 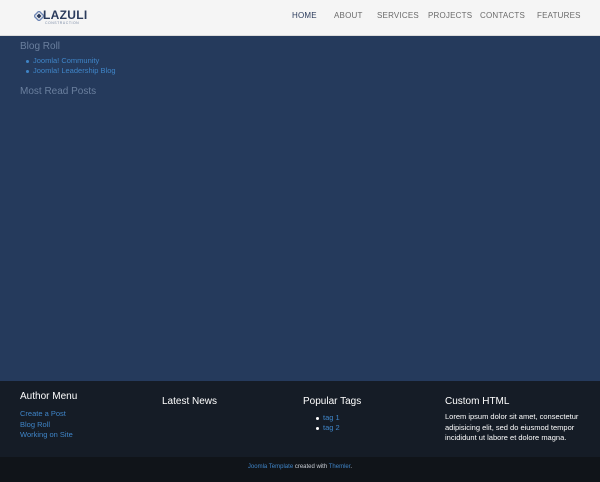 I want to click on list-item: Blog Roll, so click(x=46, y=425).